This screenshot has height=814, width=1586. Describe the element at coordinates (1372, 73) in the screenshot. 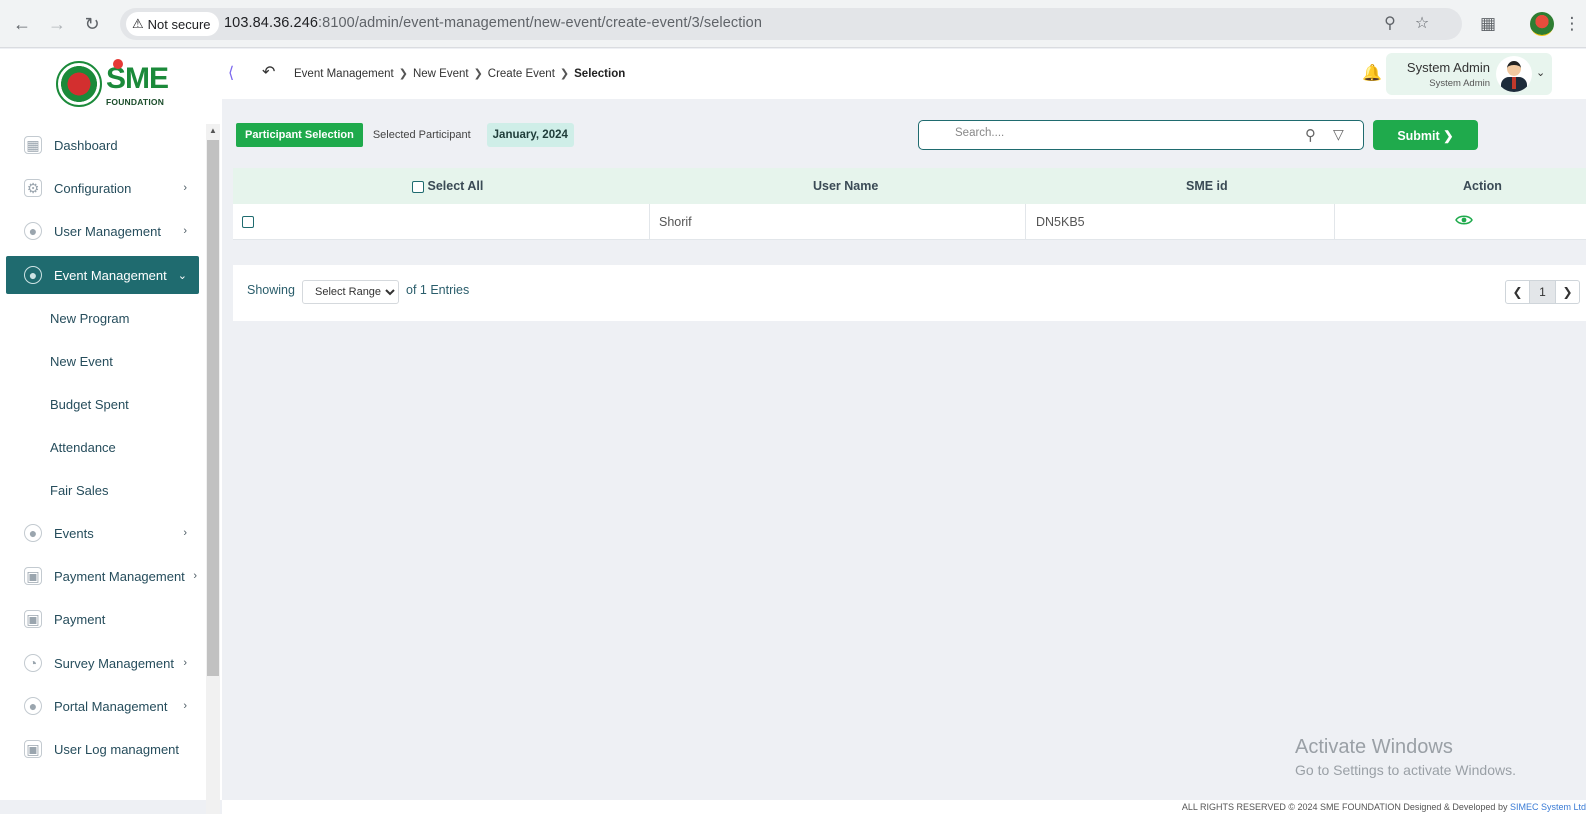

I see `bell-icon: 🔔` at that location.